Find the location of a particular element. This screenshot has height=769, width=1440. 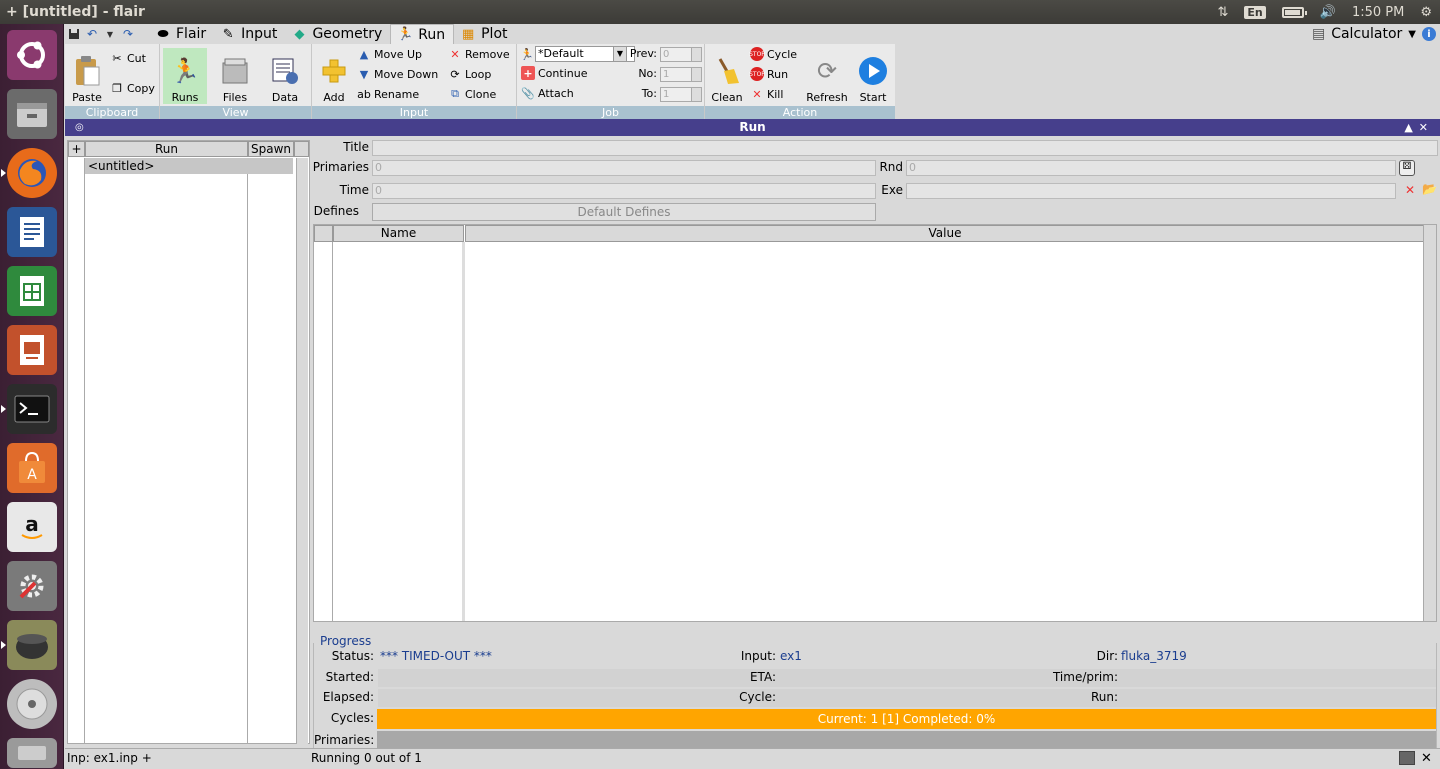

exe-field is located at coordinates (1151, 191).